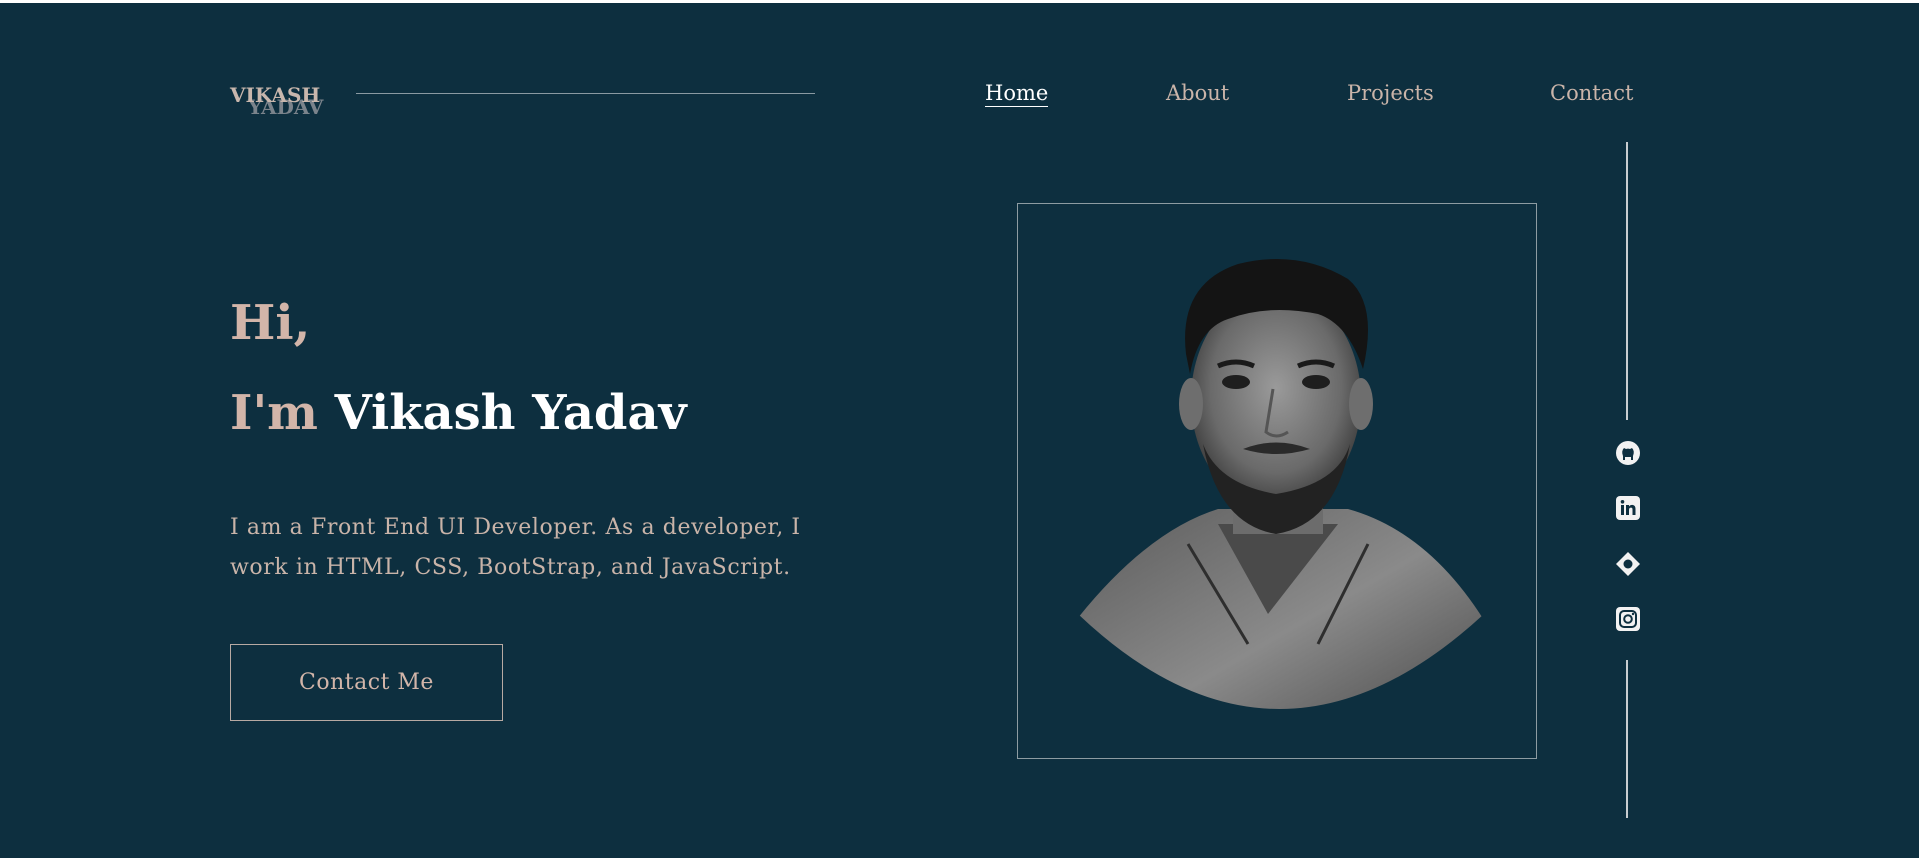 Image resolution: width=1919 pixels, height=858 pixels. I want to click on logo-first-name: VIKASH, so click(275, 95).